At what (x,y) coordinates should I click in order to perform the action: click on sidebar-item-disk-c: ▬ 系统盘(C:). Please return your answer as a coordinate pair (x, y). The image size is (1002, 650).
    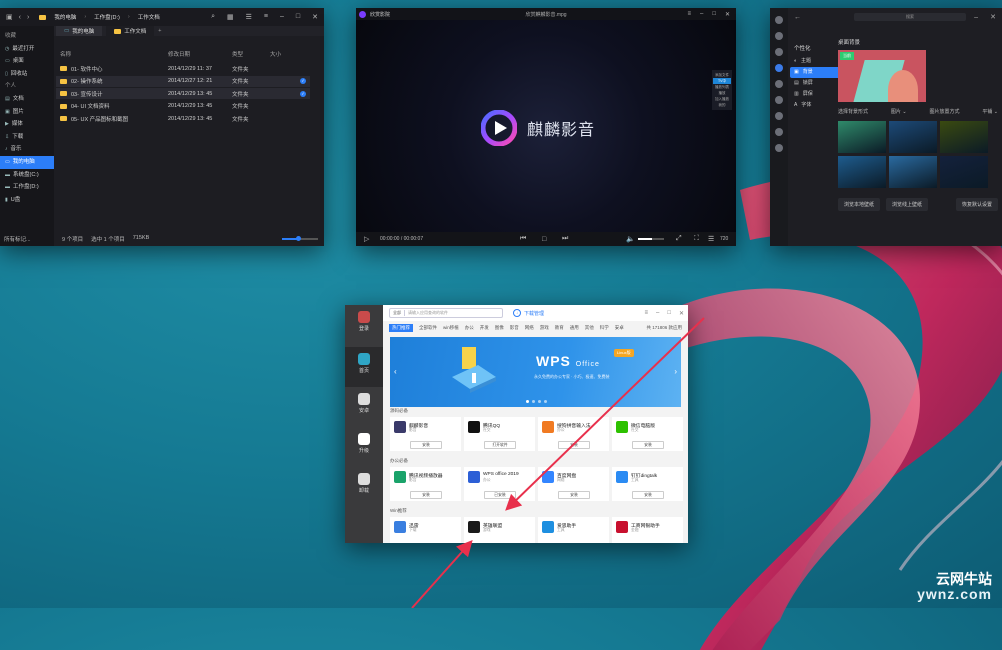
    Looking at the image, I should click on (27, 175).